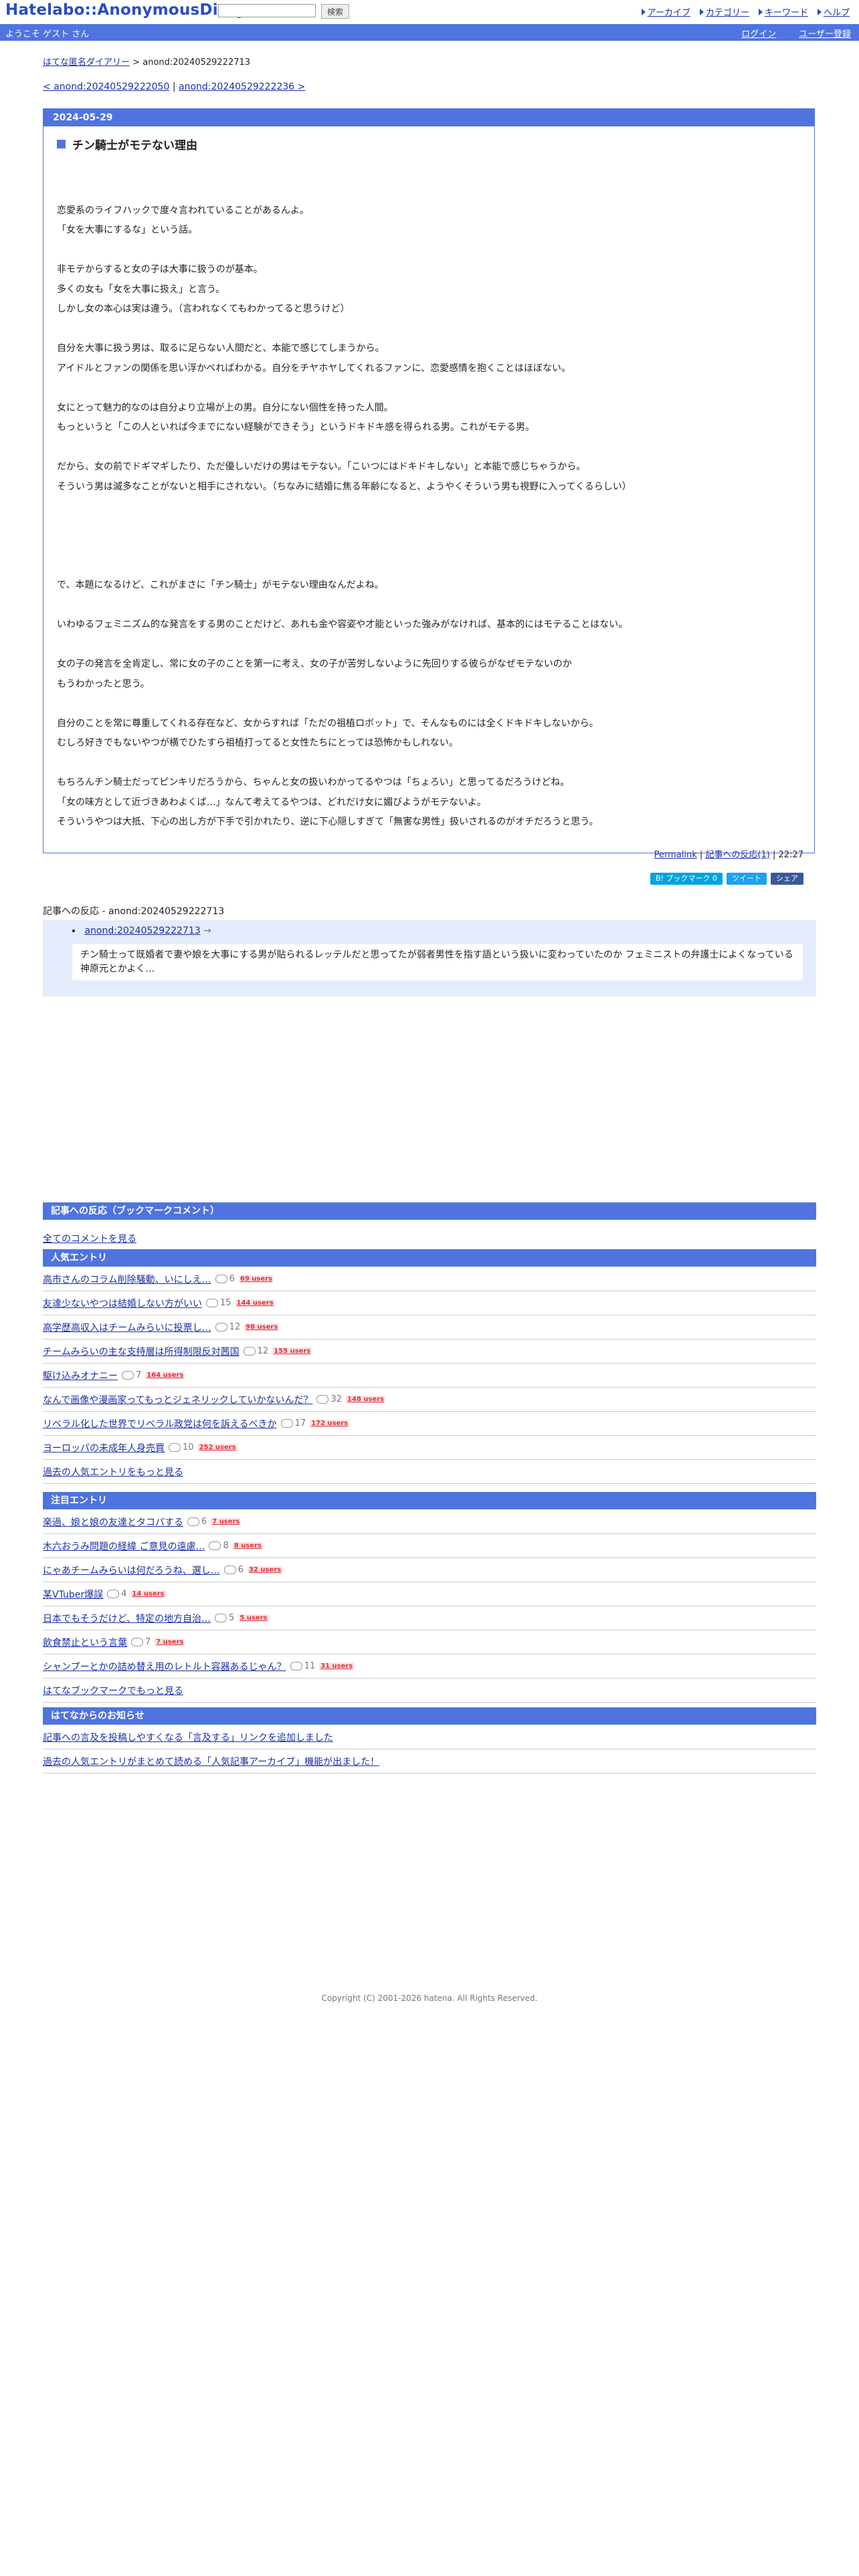 Image resolution: width=859 pixels, height=2576 pixels. Describe the element at coordinates (242, 87) in the screenshot. I see `next-entry-link: anond:20240529222236 >` at that location.